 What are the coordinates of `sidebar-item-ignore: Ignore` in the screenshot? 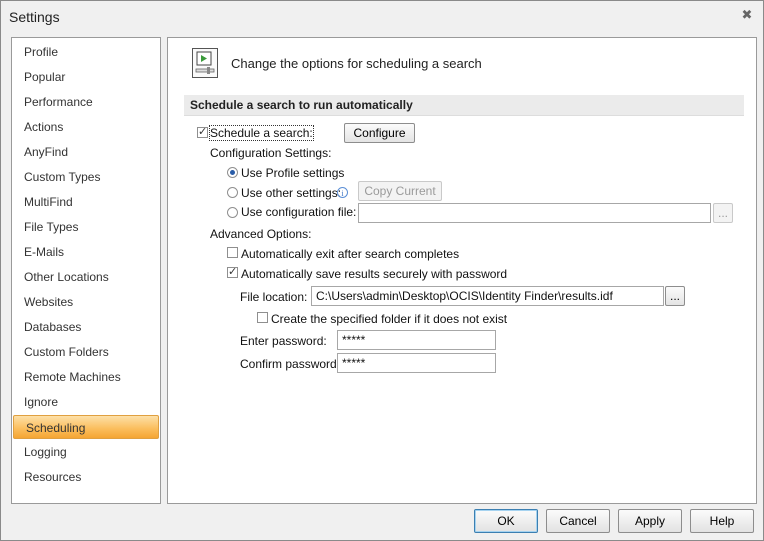 It's located at (86, 402).